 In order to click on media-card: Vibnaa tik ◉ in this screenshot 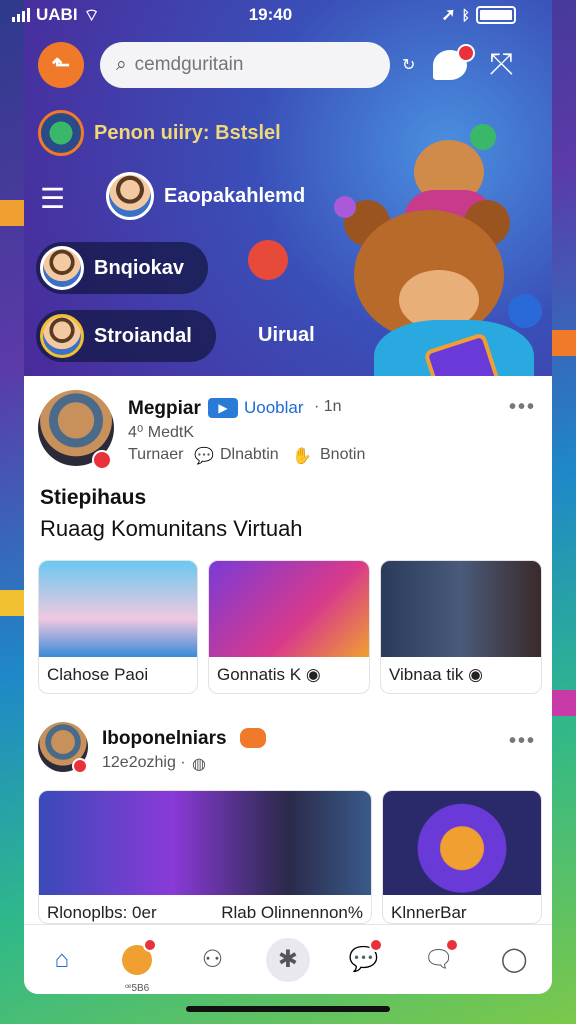, I will do `click(461, 627)`.